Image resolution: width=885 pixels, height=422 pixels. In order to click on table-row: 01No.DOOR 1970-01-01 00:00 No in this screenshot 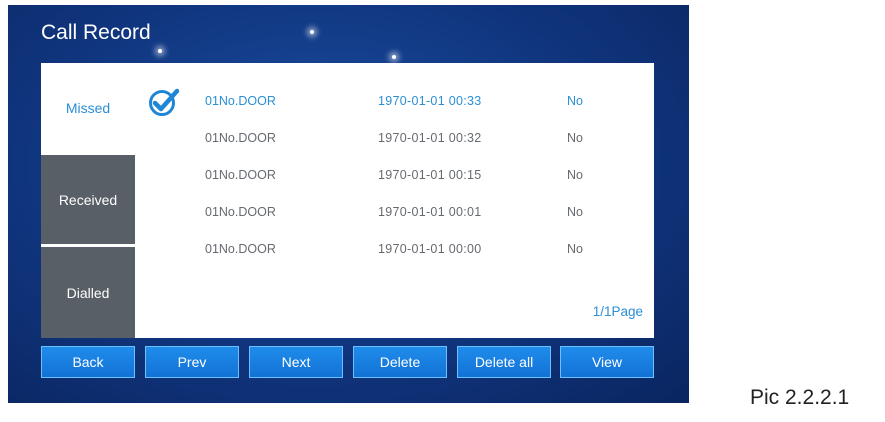, I will do `click(394, 249)`.